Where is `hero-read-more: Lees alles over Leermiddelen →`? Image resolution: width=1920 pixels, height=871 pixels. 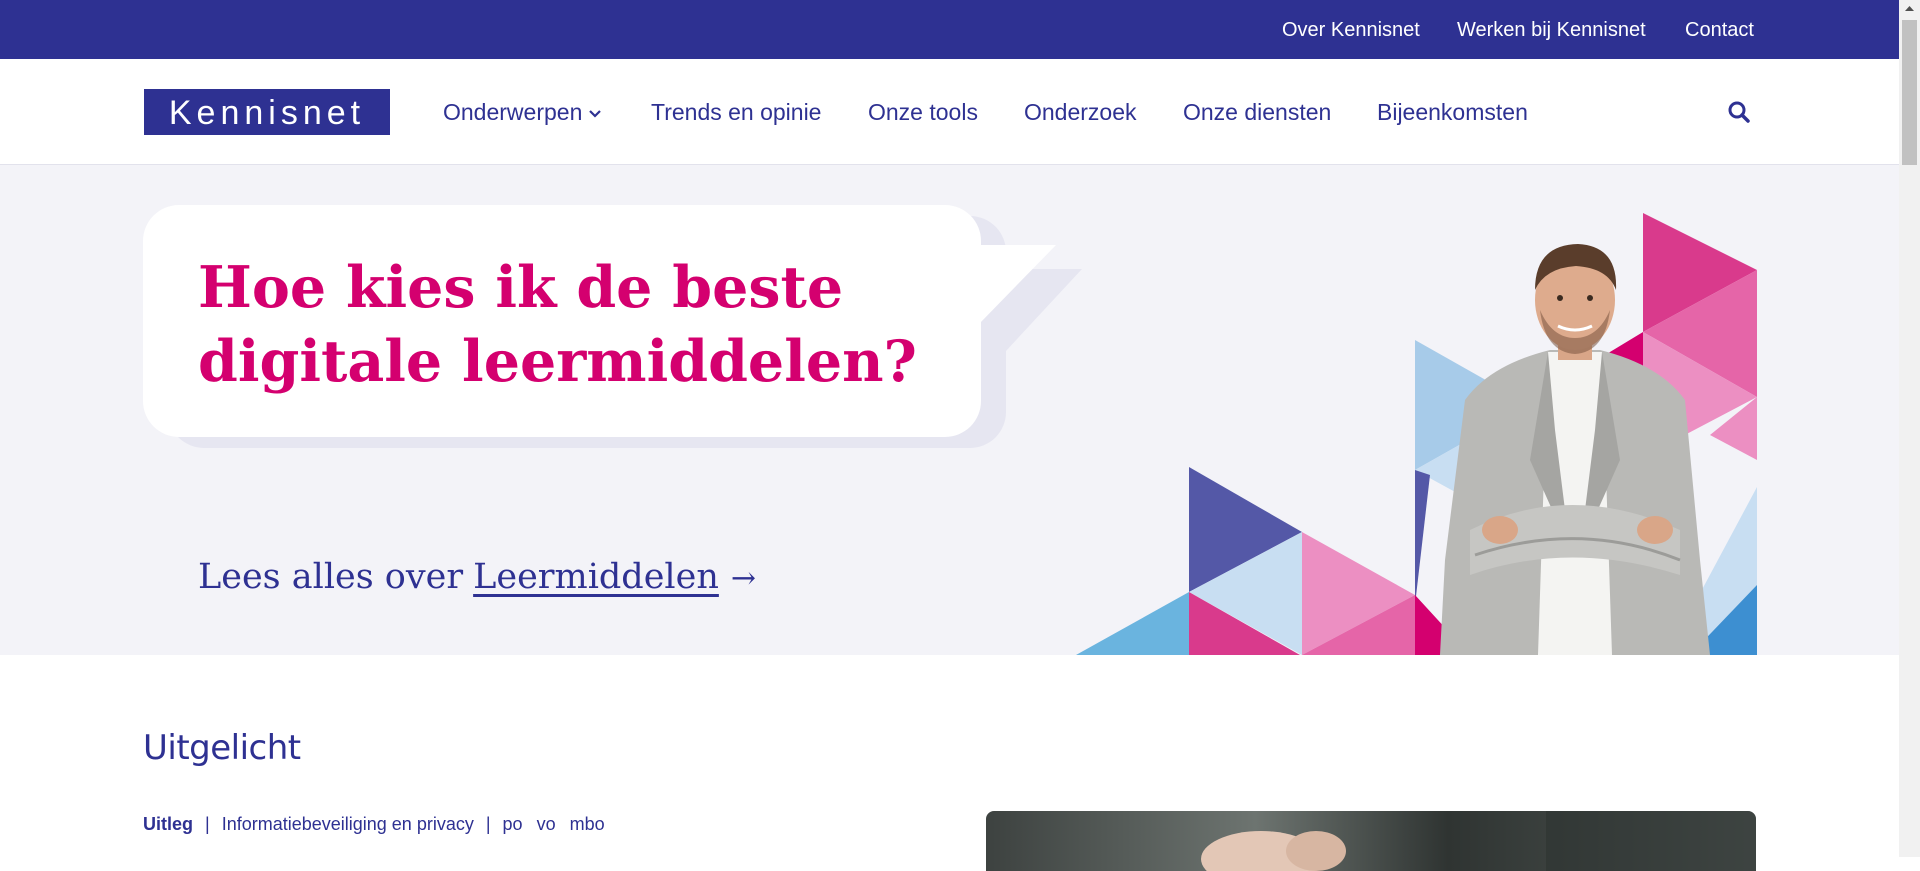 hero-read-more: Lees alles over Leermiddelen → is located at coordinates (477, 577).